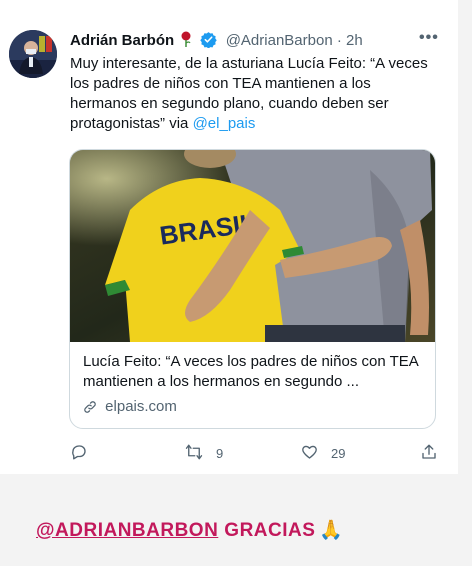 The width and height of the screenshot is (472, 566). What do you see at coordinates (229, 453) in the screenshot?
I see `tweet-actions: 9 29` at bounding box center [229, 453].